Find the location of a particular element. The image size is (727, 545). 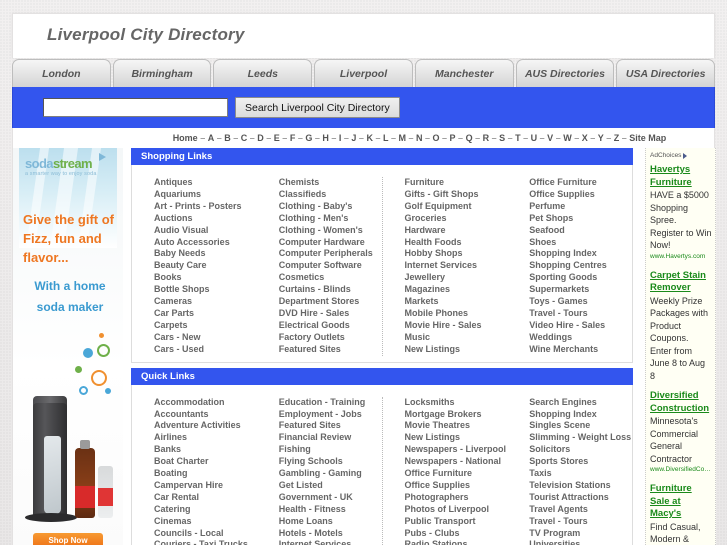

directory-link: Sports Stores is located at coordinates (580, 462).